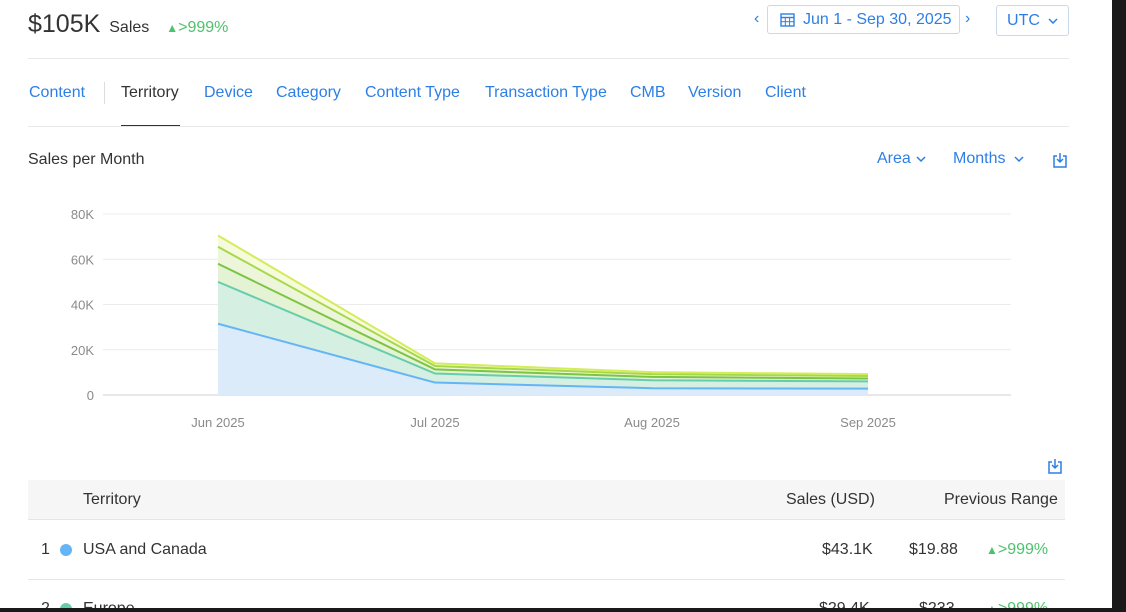 This screenshot has height=612, width=1126. What do you see at coordinates (218, 422) in the screenshot?
I see `x-tick-label: Jun 2025` at bounding box center [218, 422].